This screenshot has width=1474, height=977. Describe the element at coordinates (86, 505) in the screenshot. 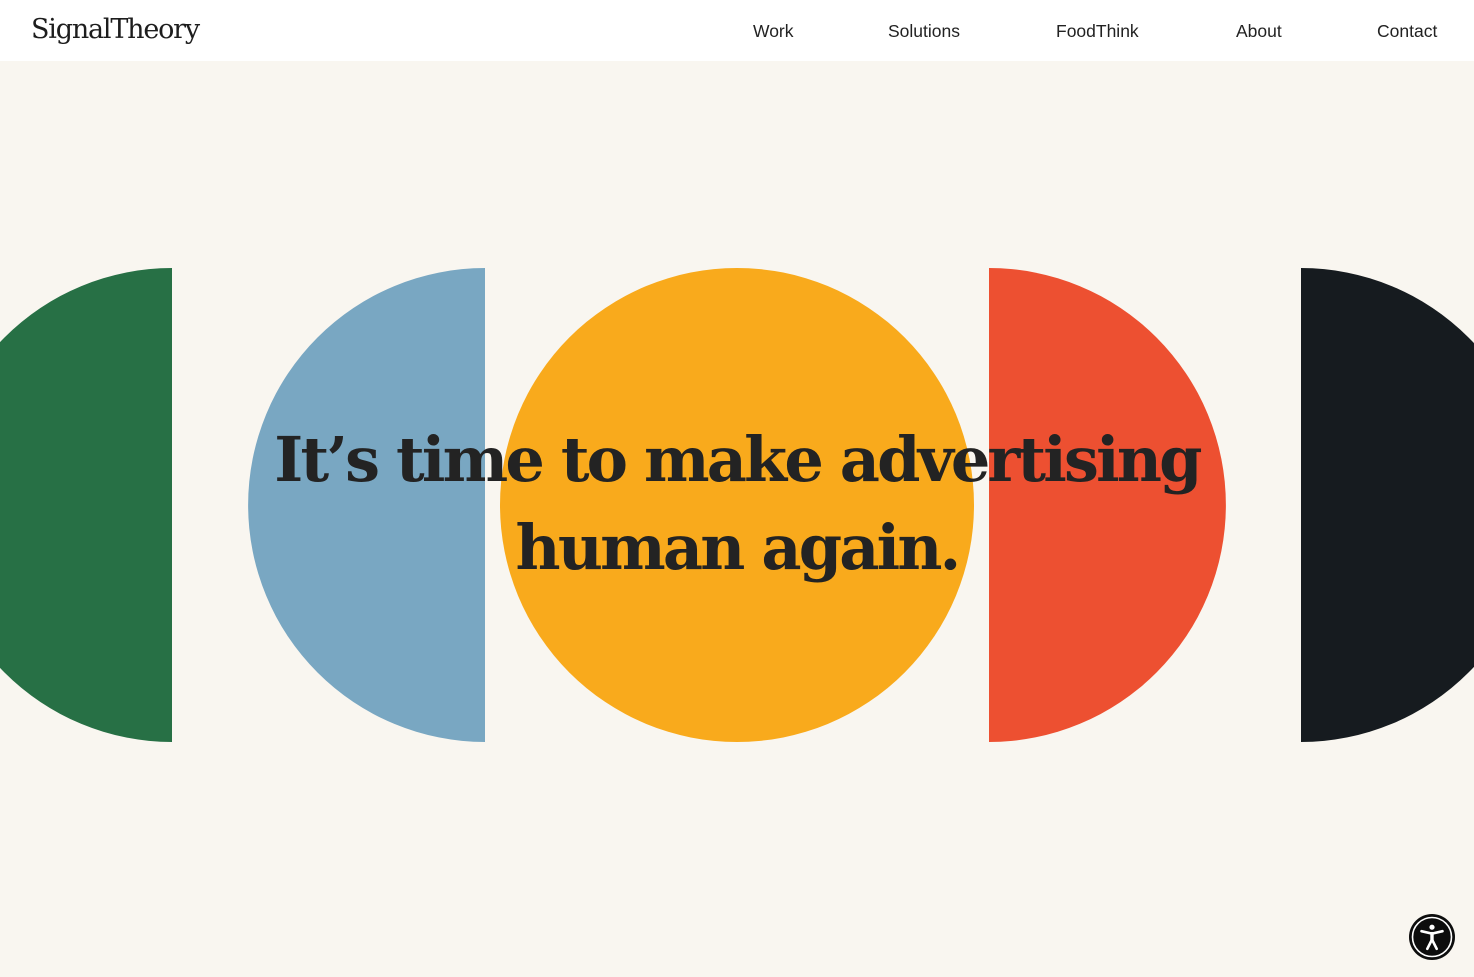

I see `green-half-circle` at that location.